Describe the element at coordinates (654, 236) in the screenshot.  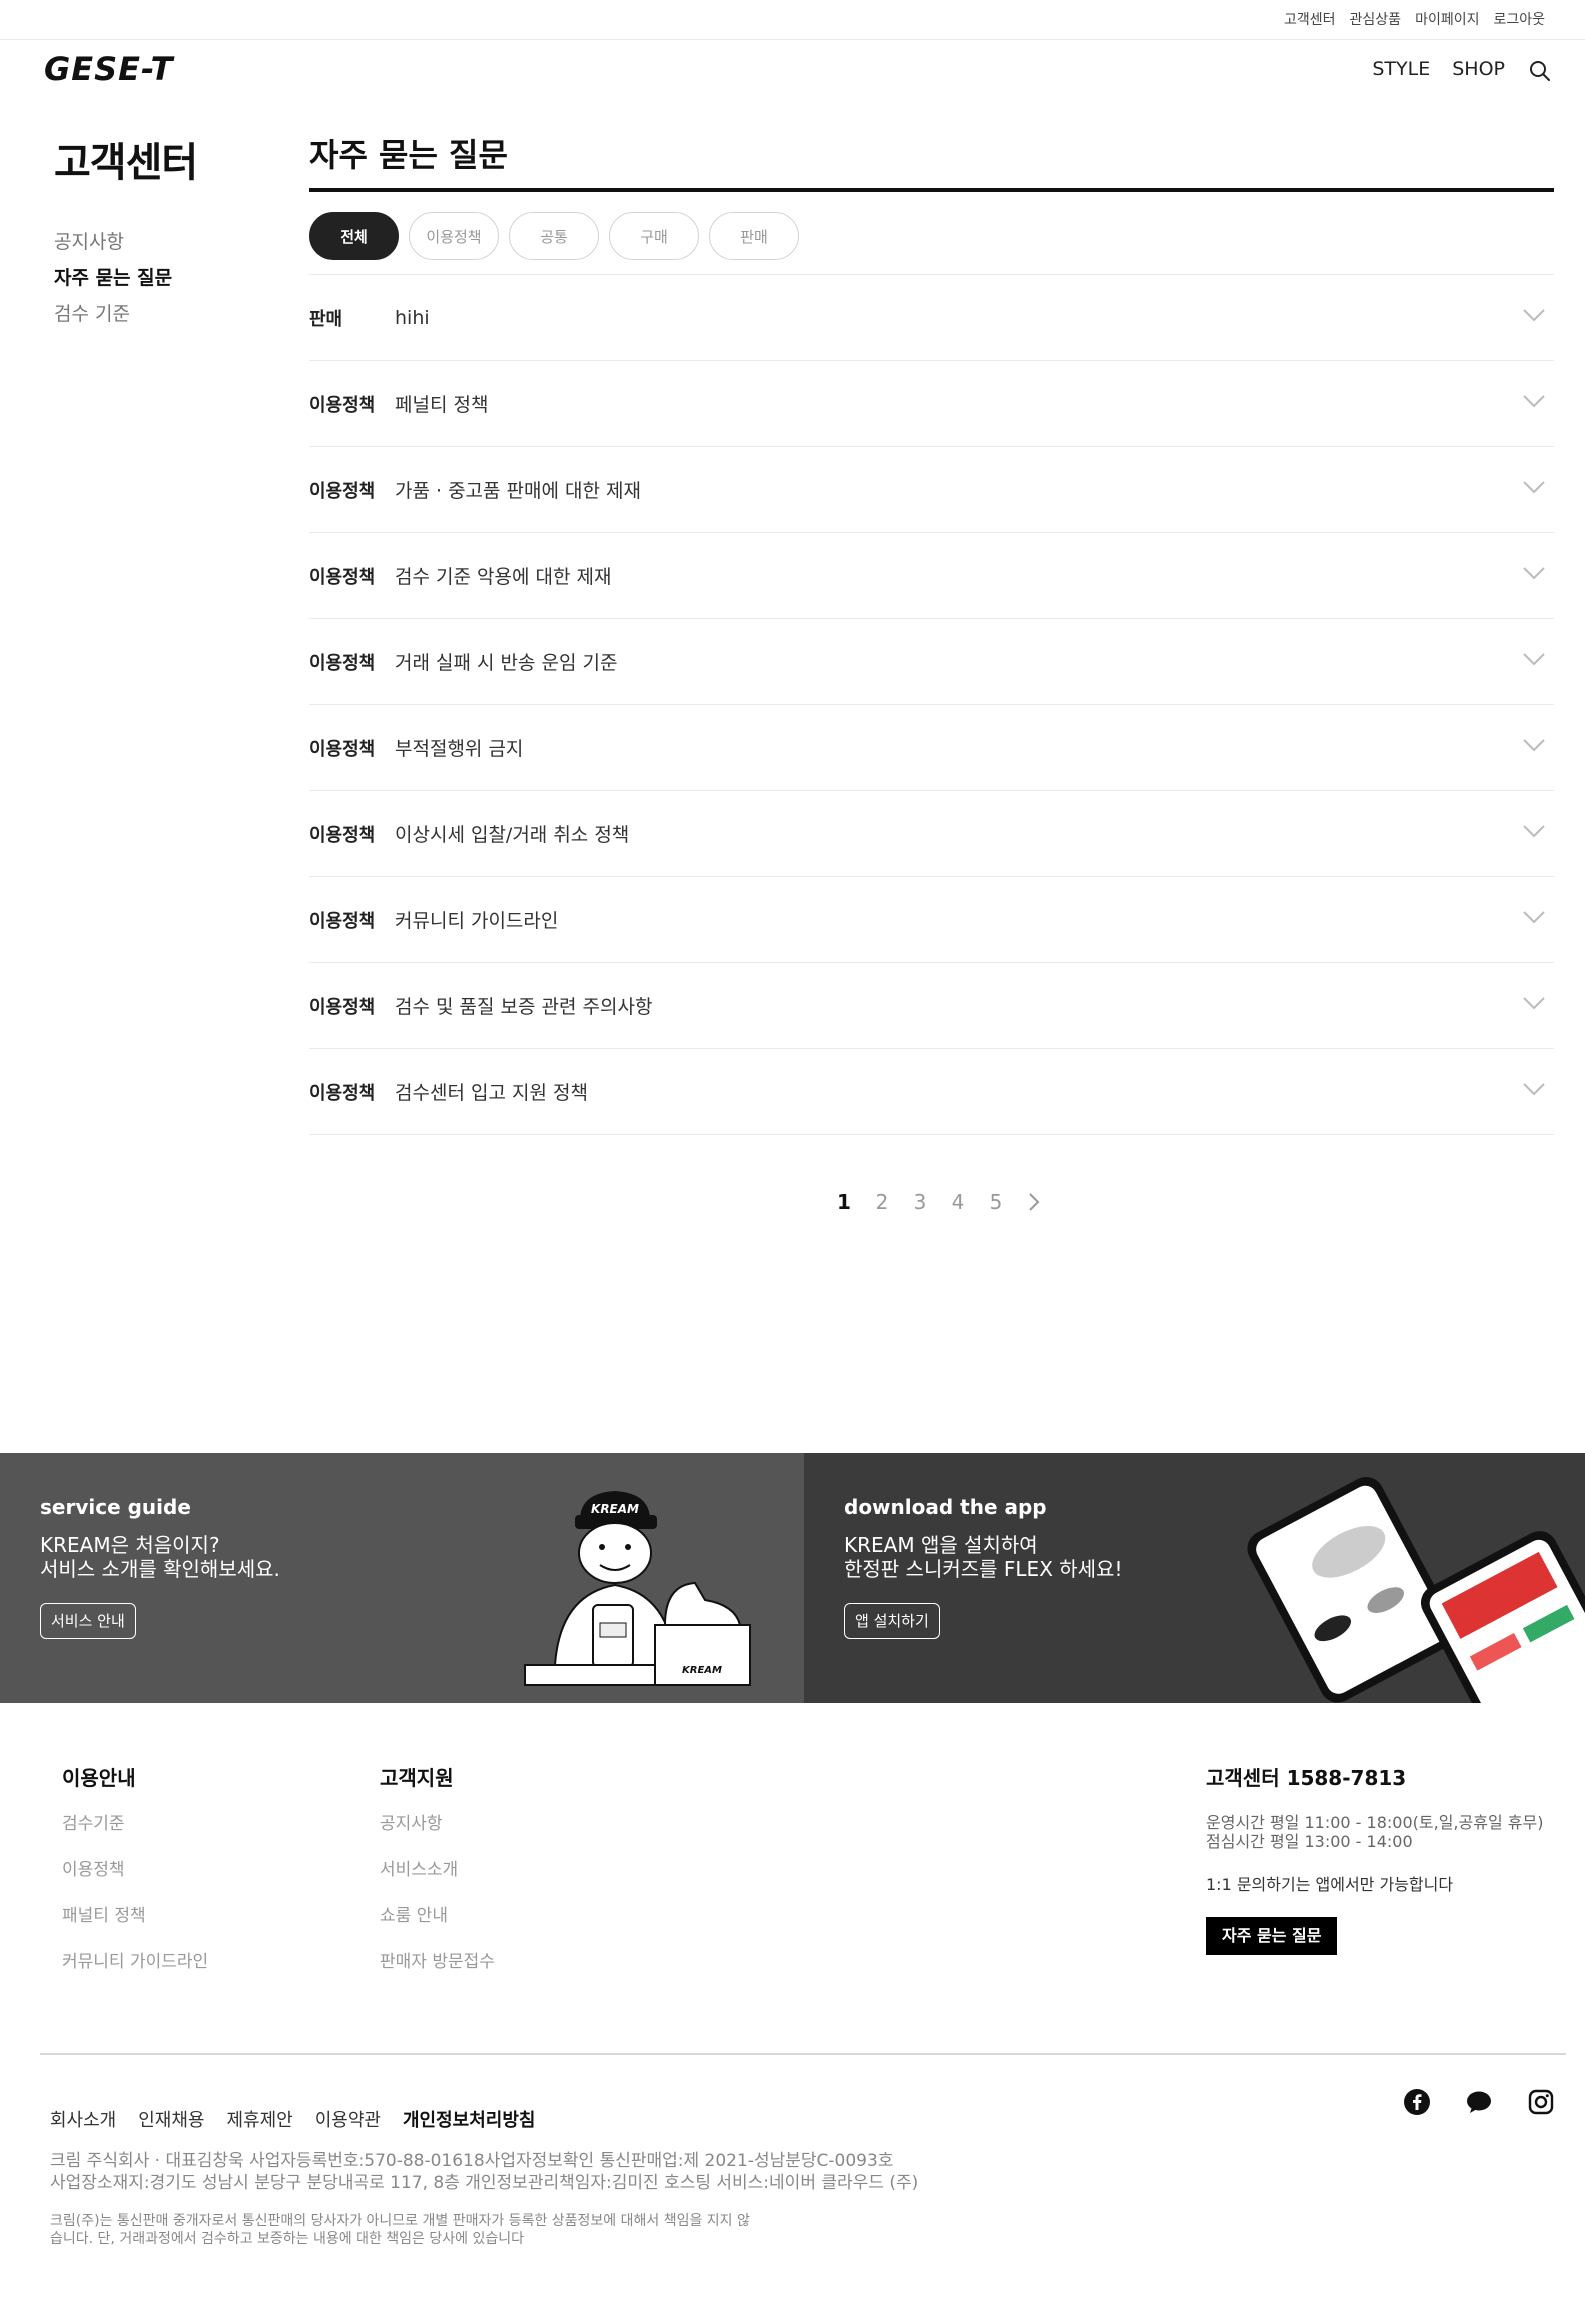
I see `chip-buy: 구매` at that location.